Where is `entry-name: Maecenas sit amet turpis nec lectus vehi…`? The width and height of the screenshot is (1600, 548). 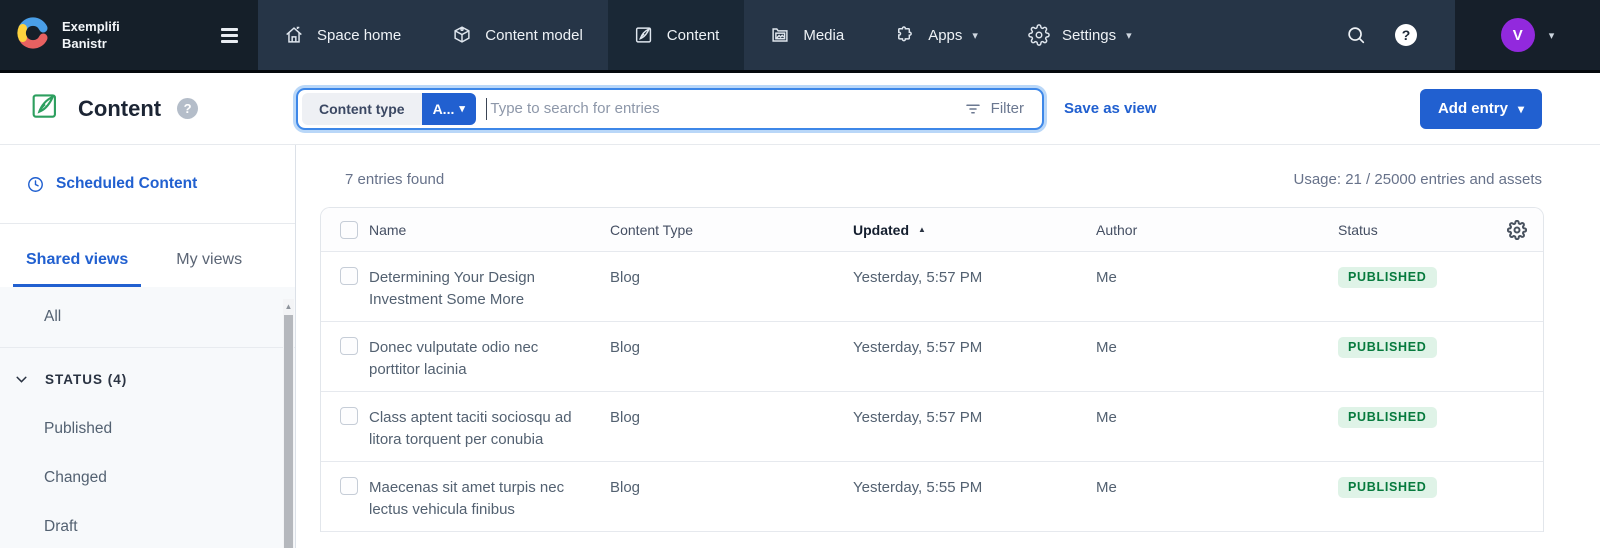
entry-name: Maecenas sit amet turpis nec lectus vehi… is located at coordinates (489, 491).